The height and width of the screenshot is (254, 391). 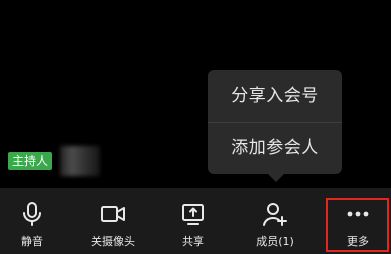 What do you see at coordinates (113, 241) in the screenshot?
I see `camera-off-label: 关摄像头` at bounding box center [113, 241].